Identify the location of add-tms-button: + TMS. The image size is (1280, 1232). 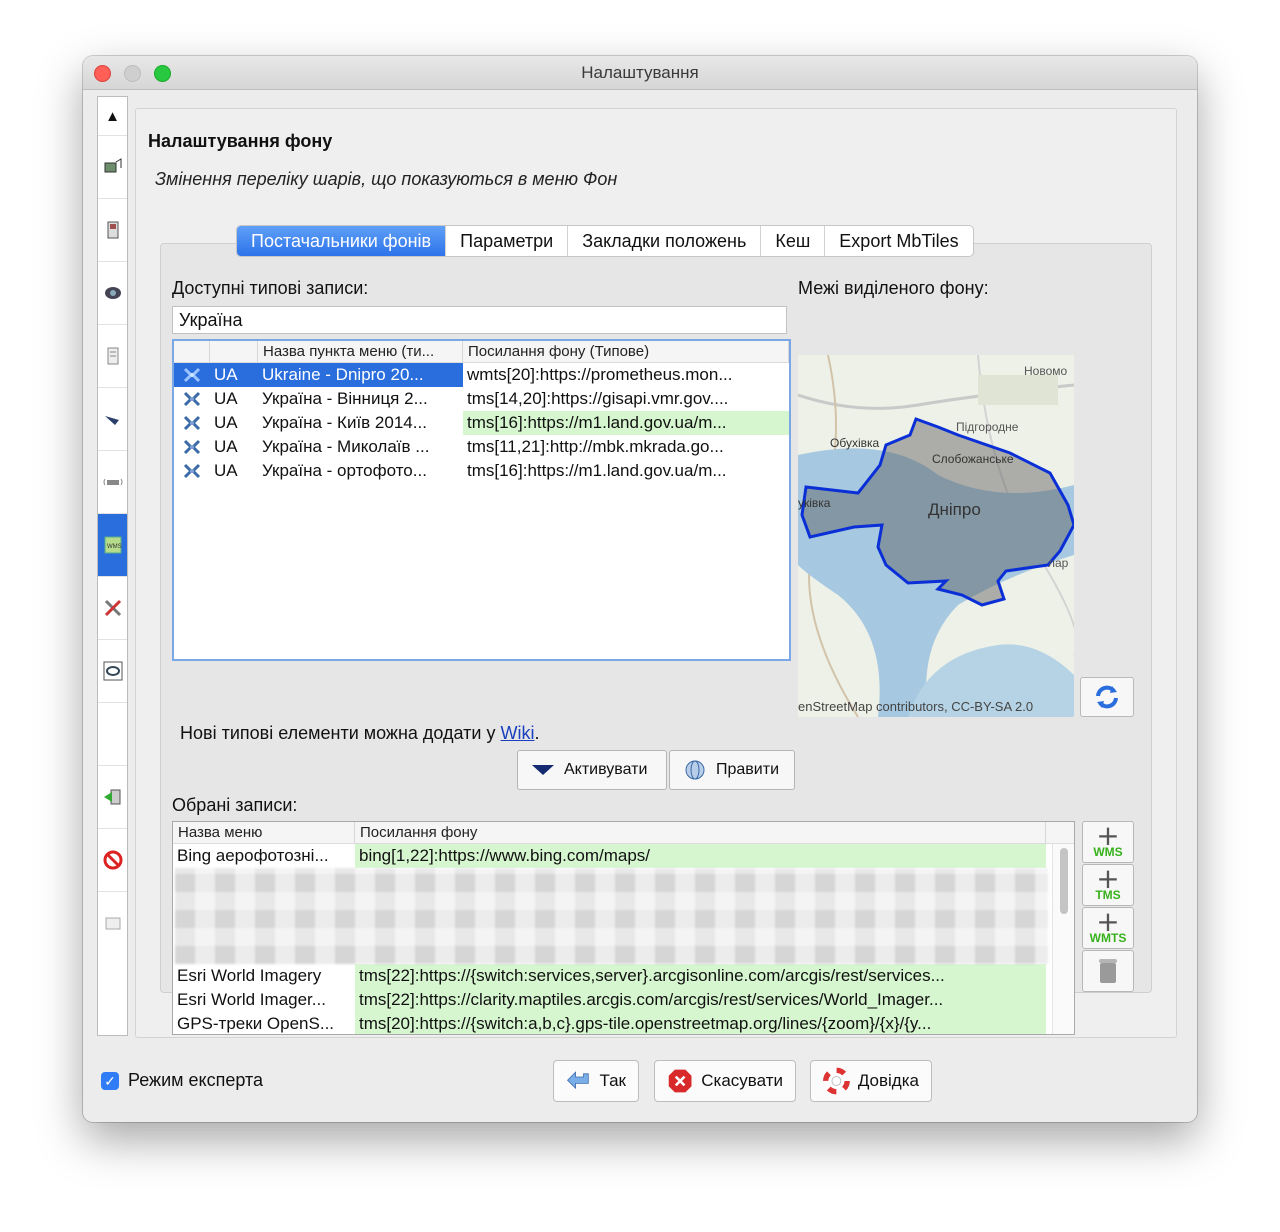
(1108, 885).